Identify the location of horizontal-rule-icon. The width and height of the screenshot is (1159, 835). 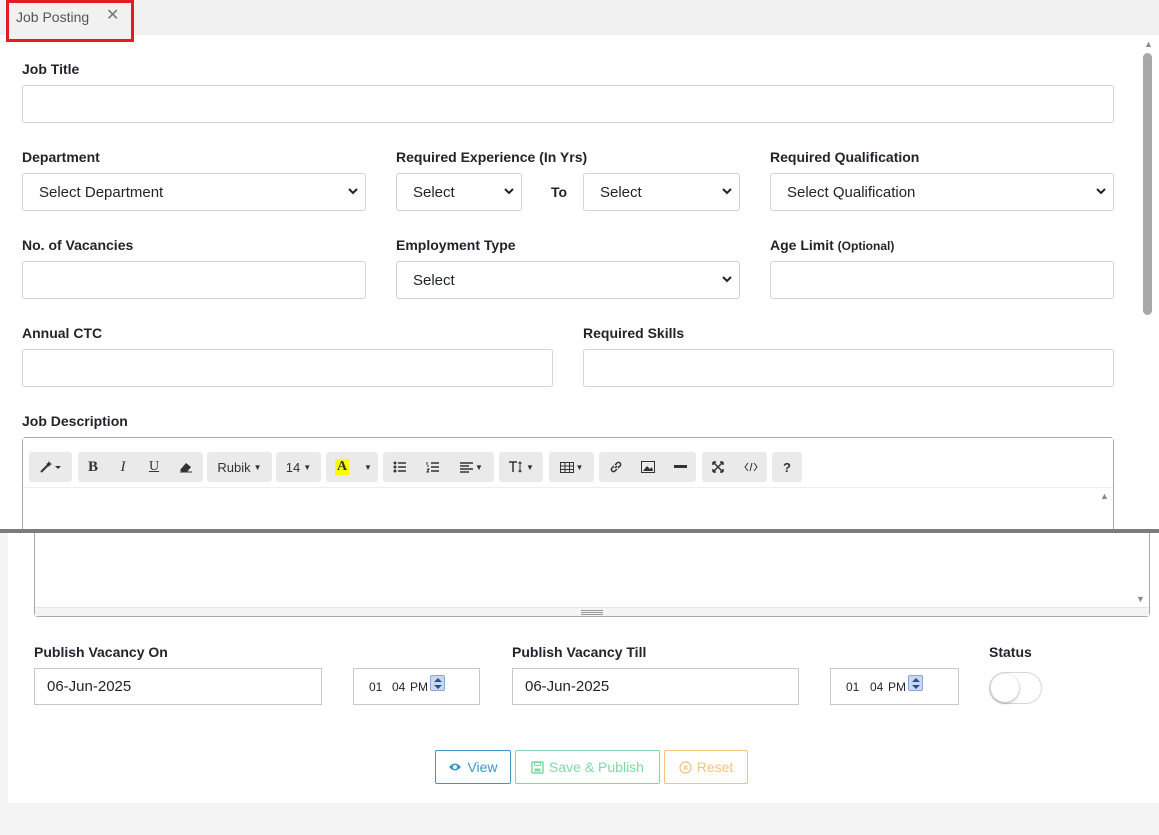
(680, 467).